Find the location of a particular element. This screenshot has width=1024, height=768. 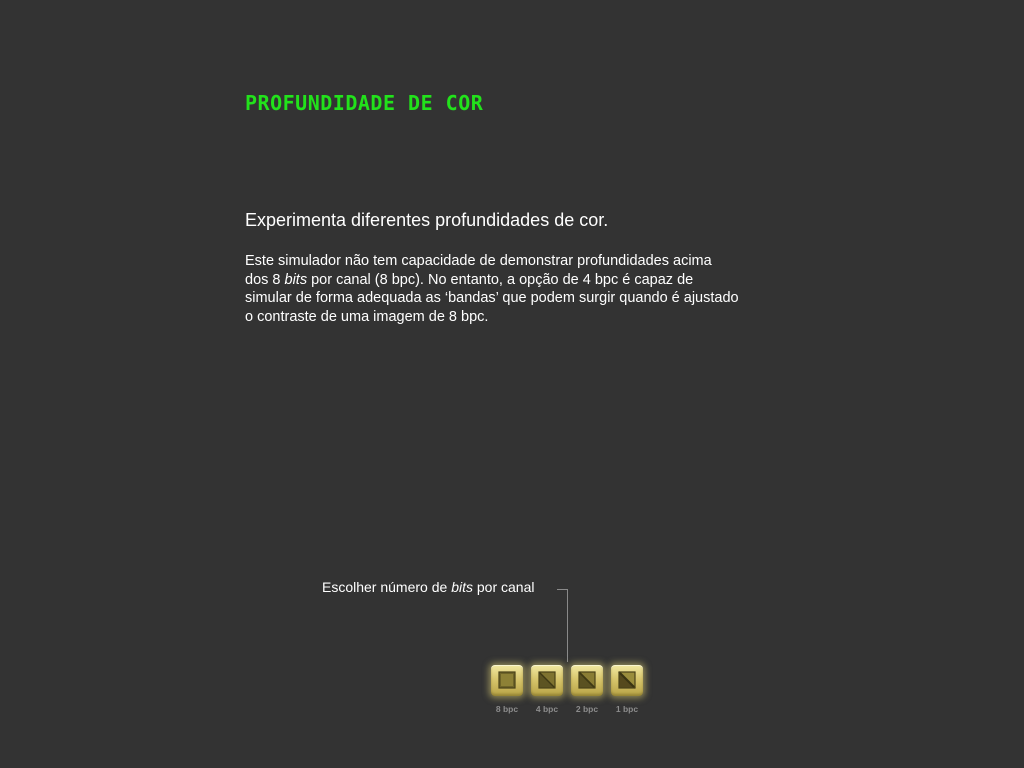

bpc-1-caption: 1 bpc is located at coordinates (627, 709).